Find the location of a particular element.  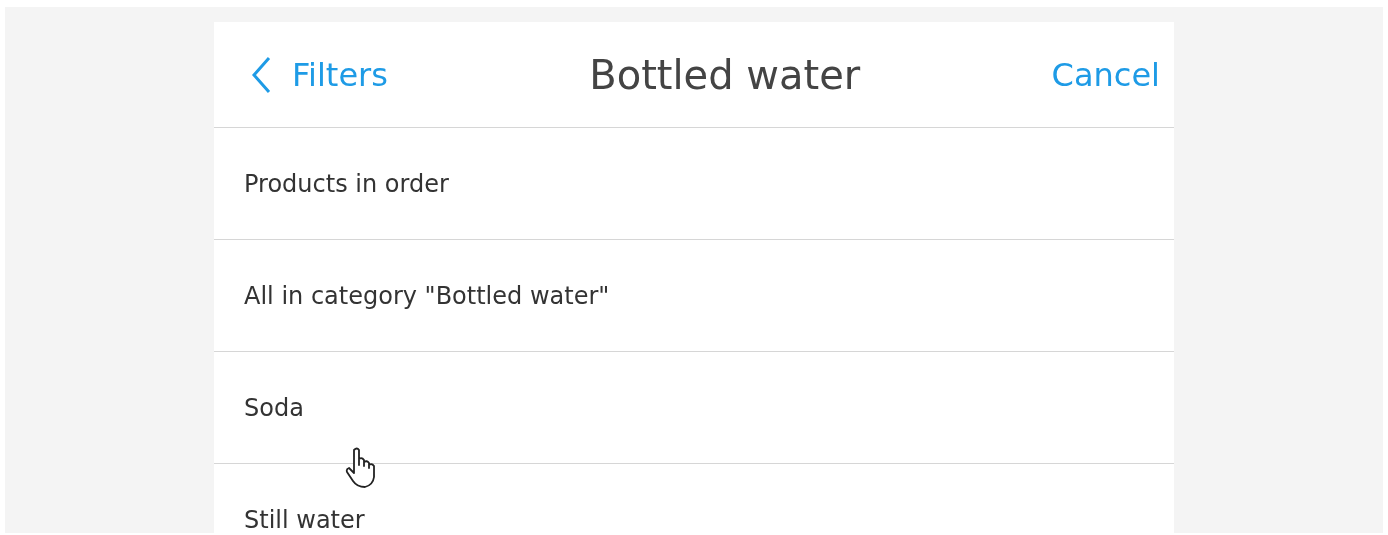

chevron-left-icon is located at coordinates (261, 74).